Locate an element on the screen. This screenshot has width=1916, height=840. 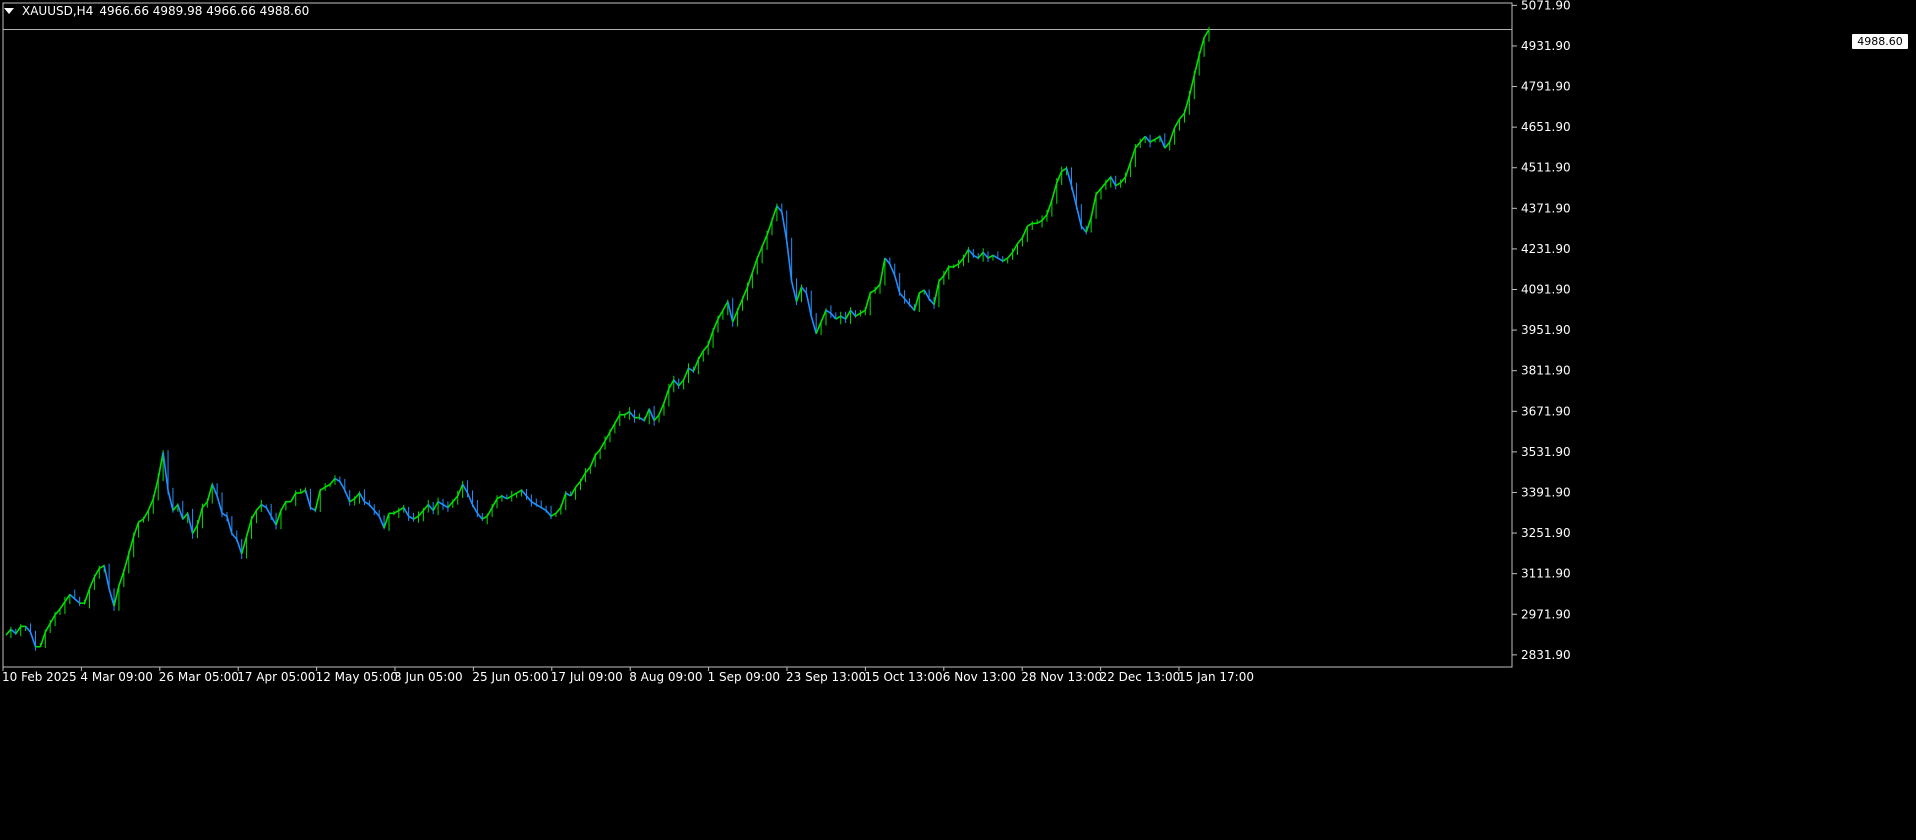
y-tick-label: 3811.90 is located at coordinates (1546, 371).